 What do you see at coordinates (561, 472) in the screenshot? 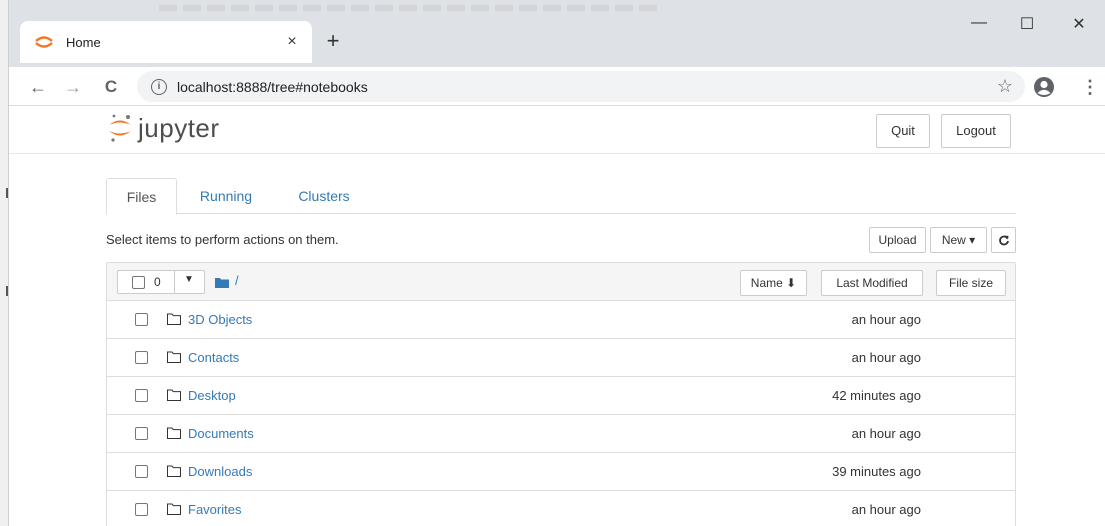
I see `list-item: Downloads 39 minutes ago` at bounding box center [561, 472].